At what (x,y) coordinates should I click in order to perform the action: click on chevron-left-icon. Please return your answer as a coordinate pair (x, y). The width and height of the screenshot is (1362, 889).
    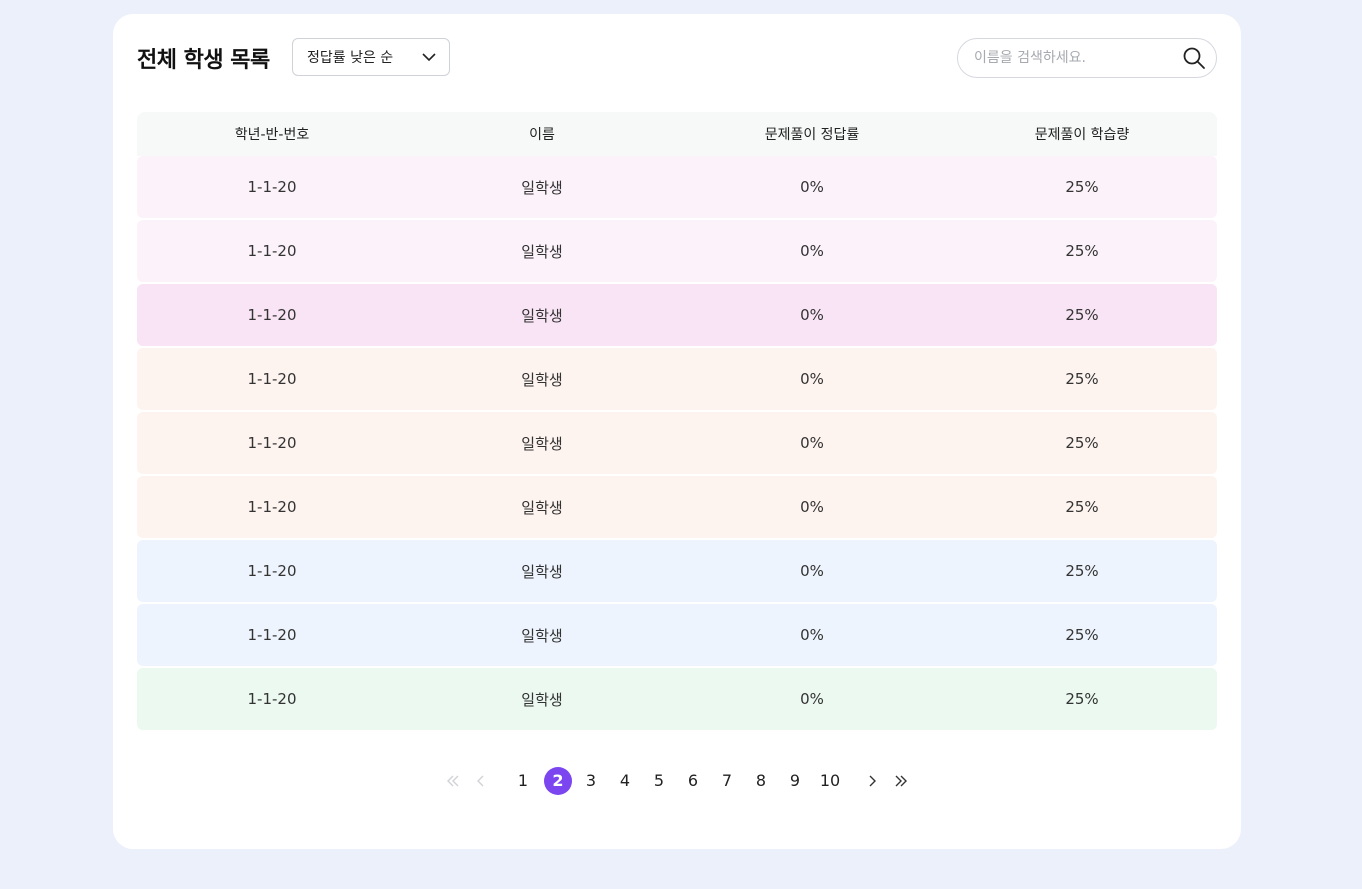
    Looking at the image, I should click on (481, 781).